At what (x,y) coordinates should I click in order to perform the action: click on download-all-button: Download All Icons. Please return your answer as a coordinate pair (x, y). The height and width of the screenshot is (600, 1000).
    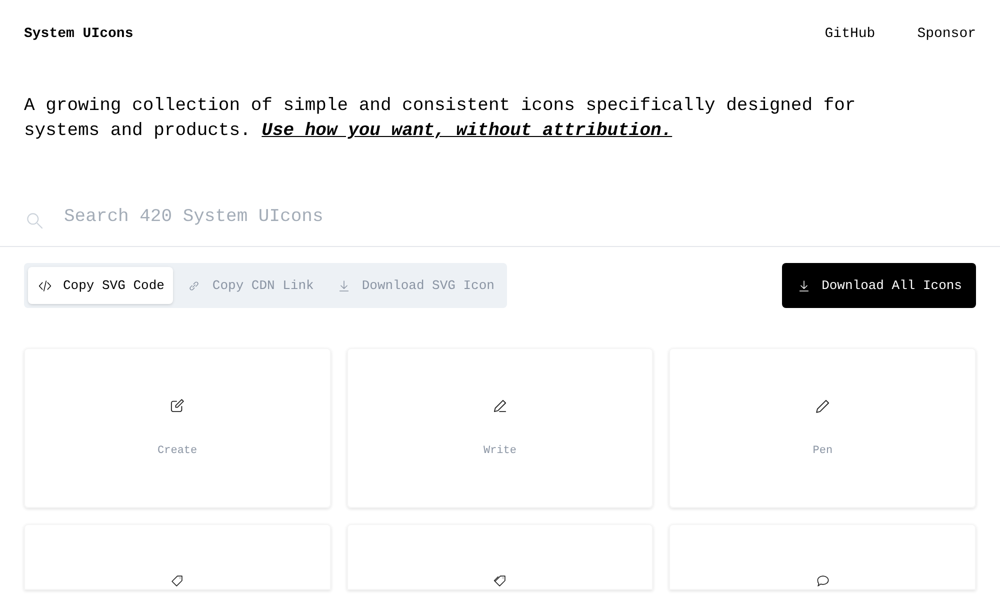
    Looking at the image, I should click on (879, 285).